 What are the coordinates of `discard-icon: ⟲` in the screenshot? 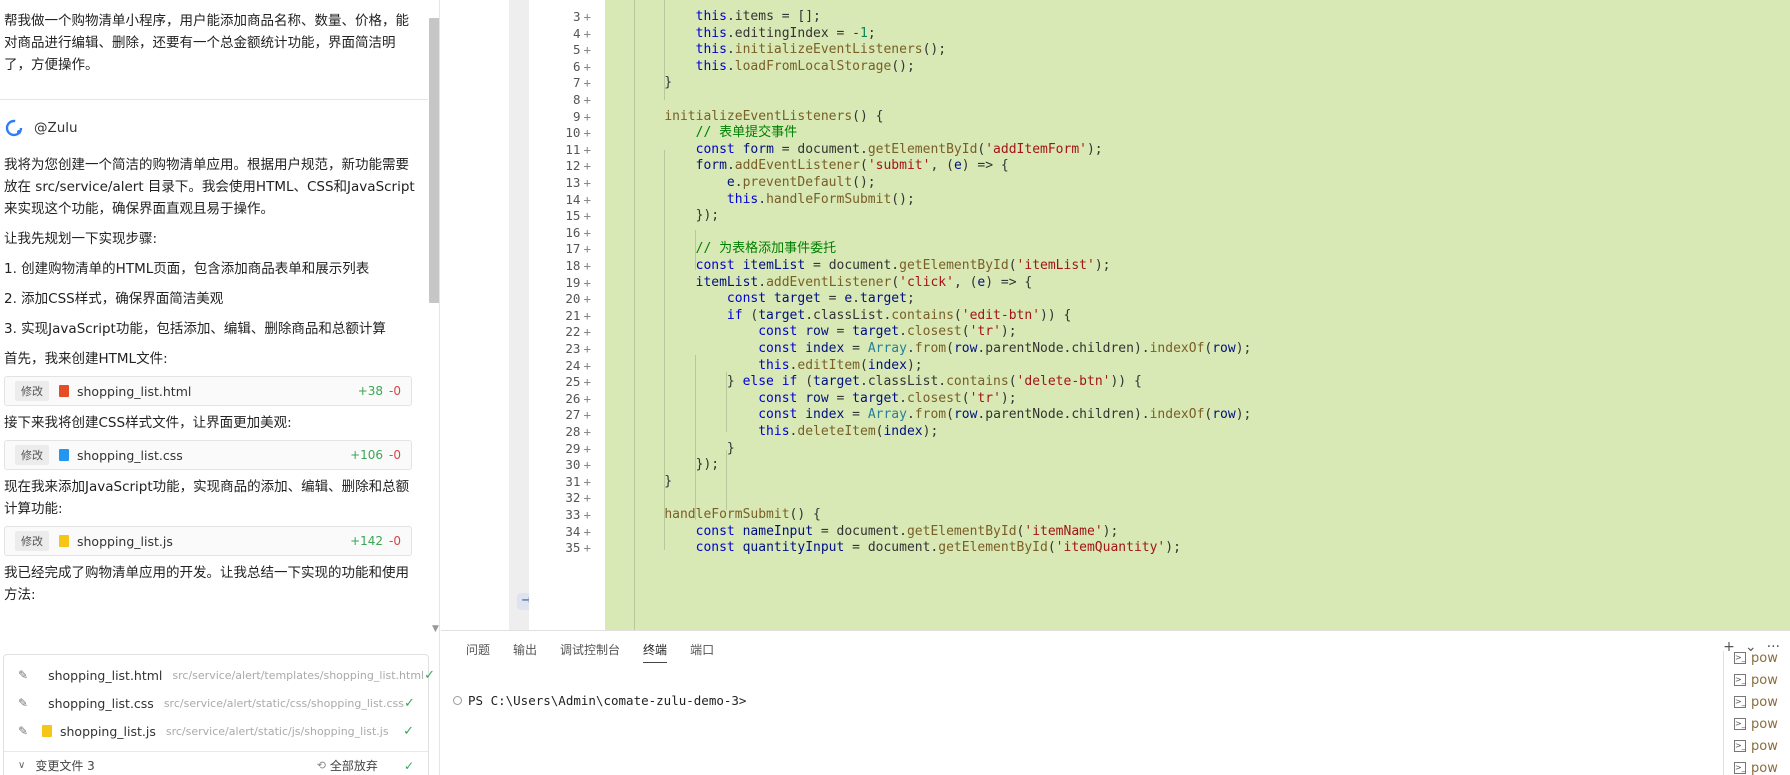 It's located at (321, 765).